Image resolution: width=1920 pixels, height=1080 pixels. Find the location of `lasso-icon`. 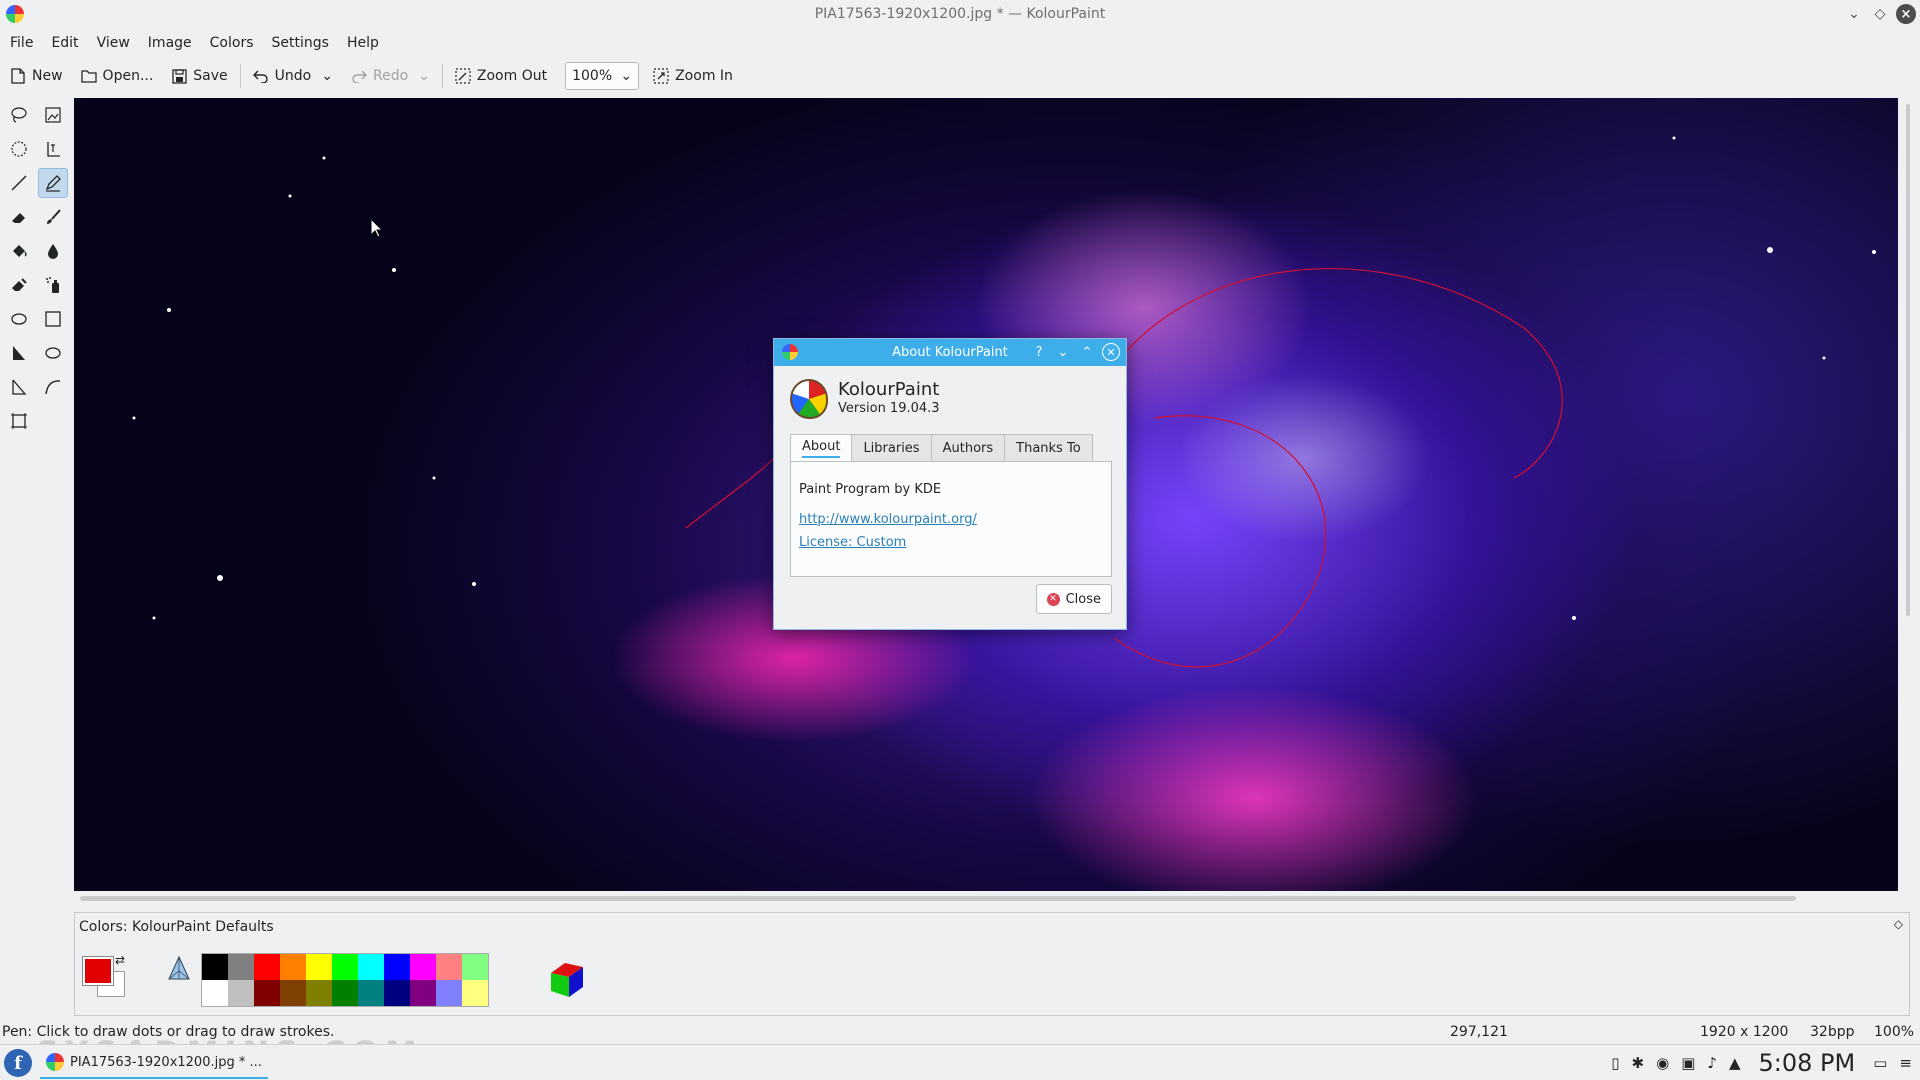

lasso-icon is located at coordinates (19, 115).